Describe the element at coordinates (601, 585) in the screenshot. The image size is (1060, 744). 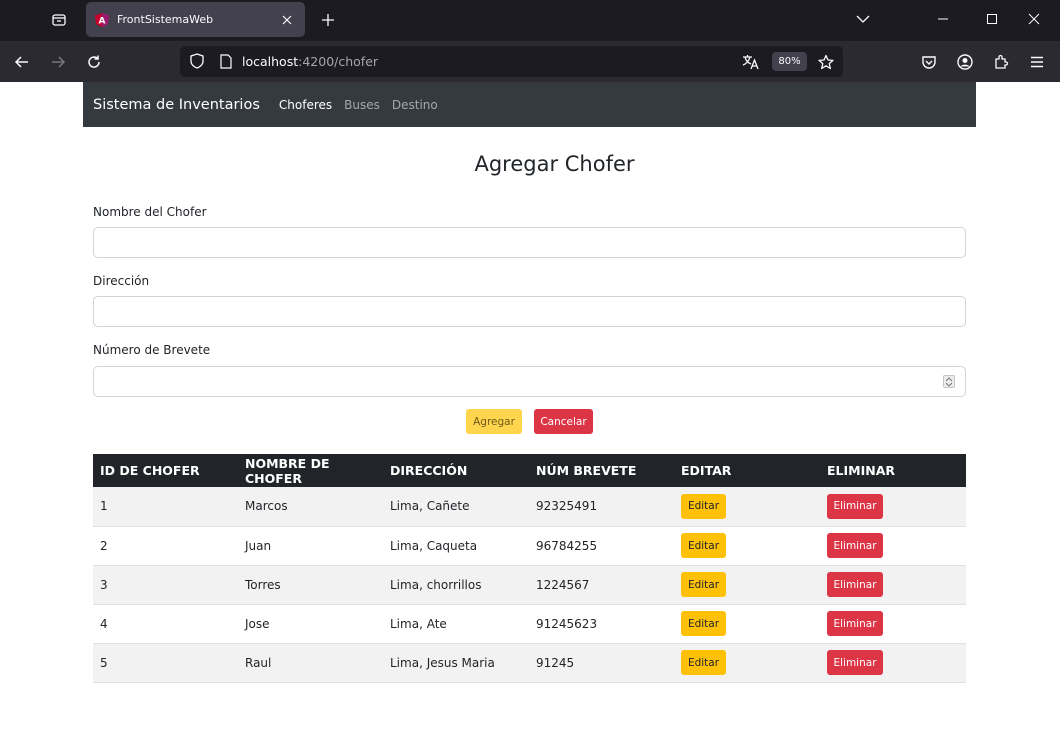
I see `cell-brevete: 1224567` at that location.